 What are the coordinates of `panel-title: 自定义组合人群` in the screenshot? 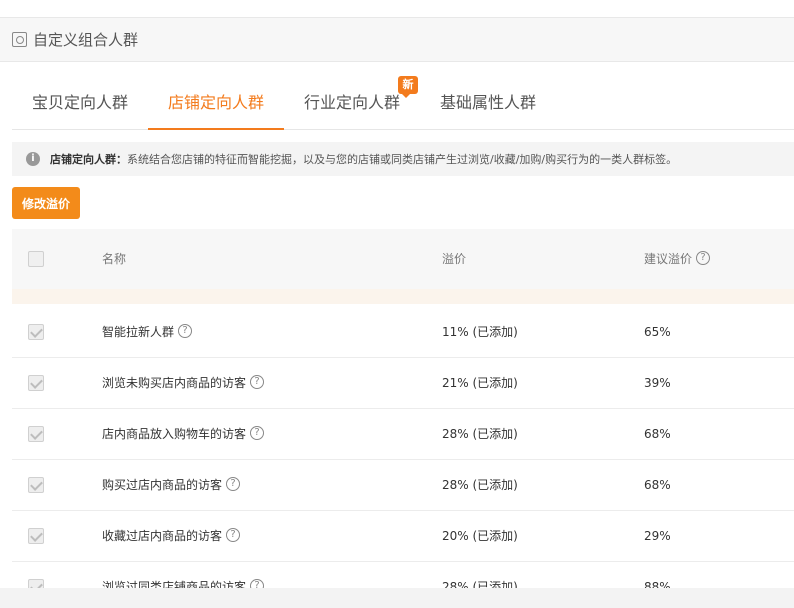 It's located at (86, 40).